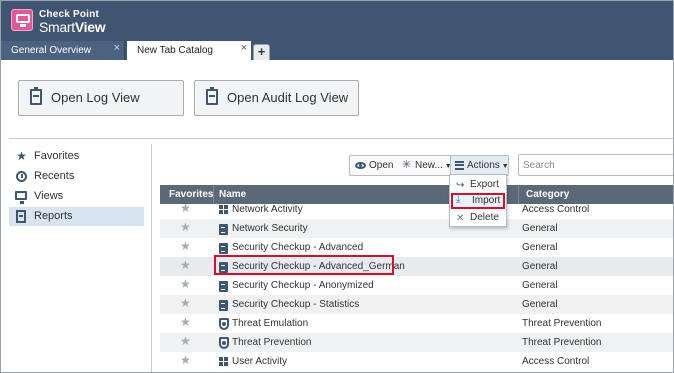 The image size is (674, 373). What do you see at coordinates (191, 194) in the screenshot?
I see `column-header-favorites: Favorites` at bounding box center [191, 194].